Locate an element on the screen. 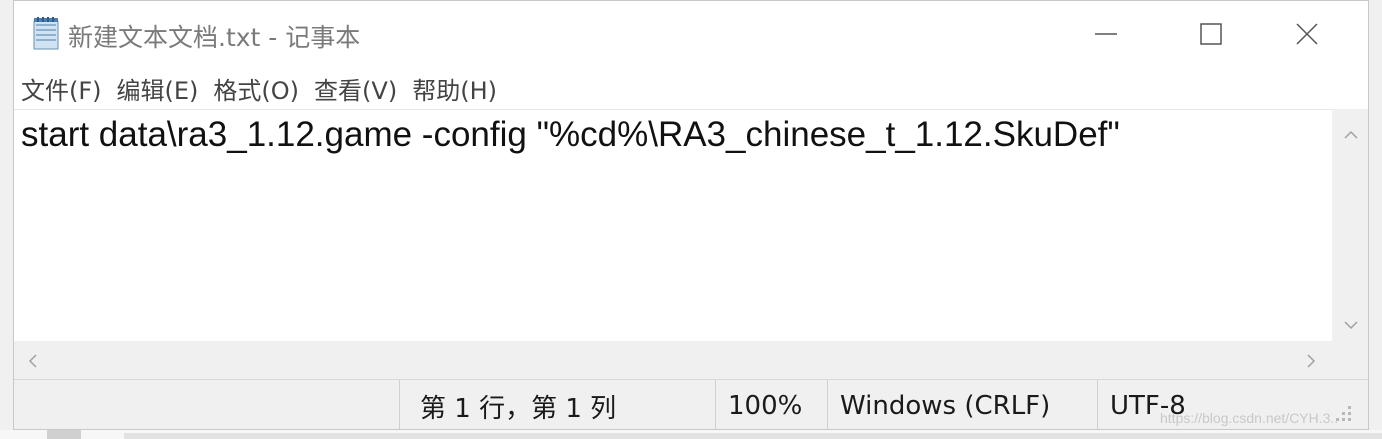 The height and width of the screenshot is (439, 1382). status-separator is located at coordinates (399, 404).